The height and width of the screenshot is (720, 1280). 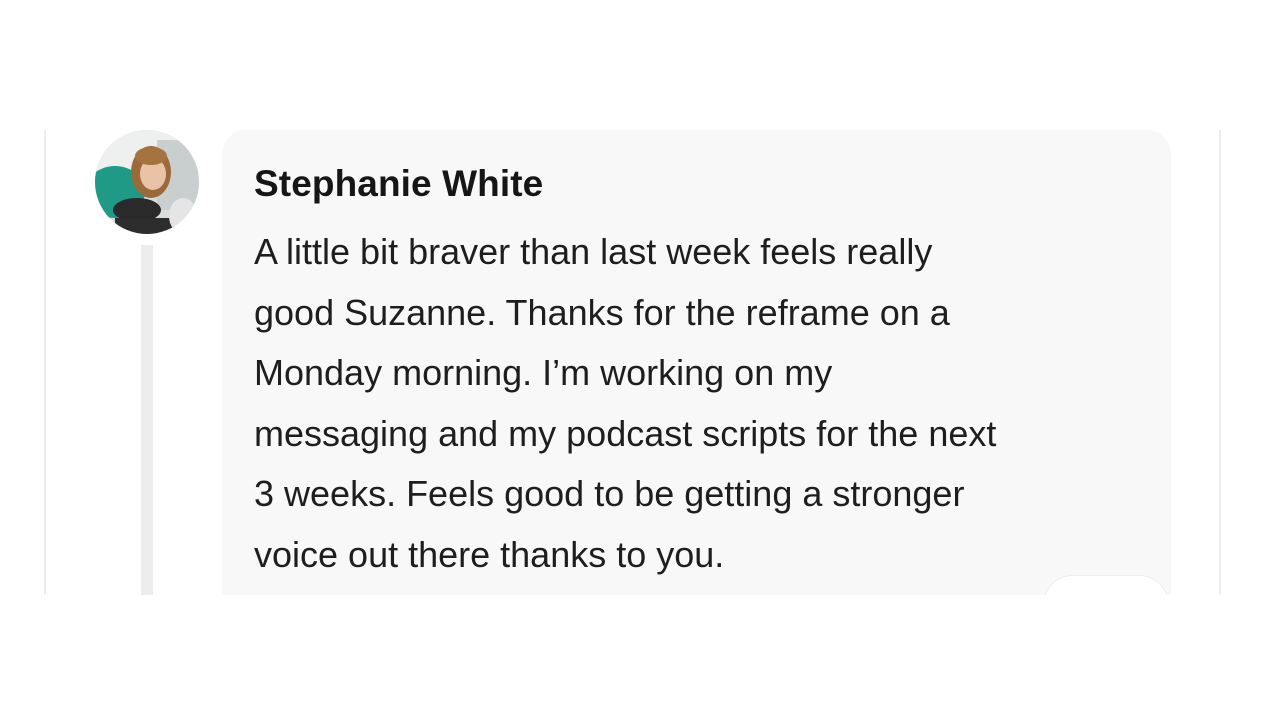 What do you see at coordinates (1106, 585) in the screenshot?
I see `reaction-button` at bounding box center [1106, 585].